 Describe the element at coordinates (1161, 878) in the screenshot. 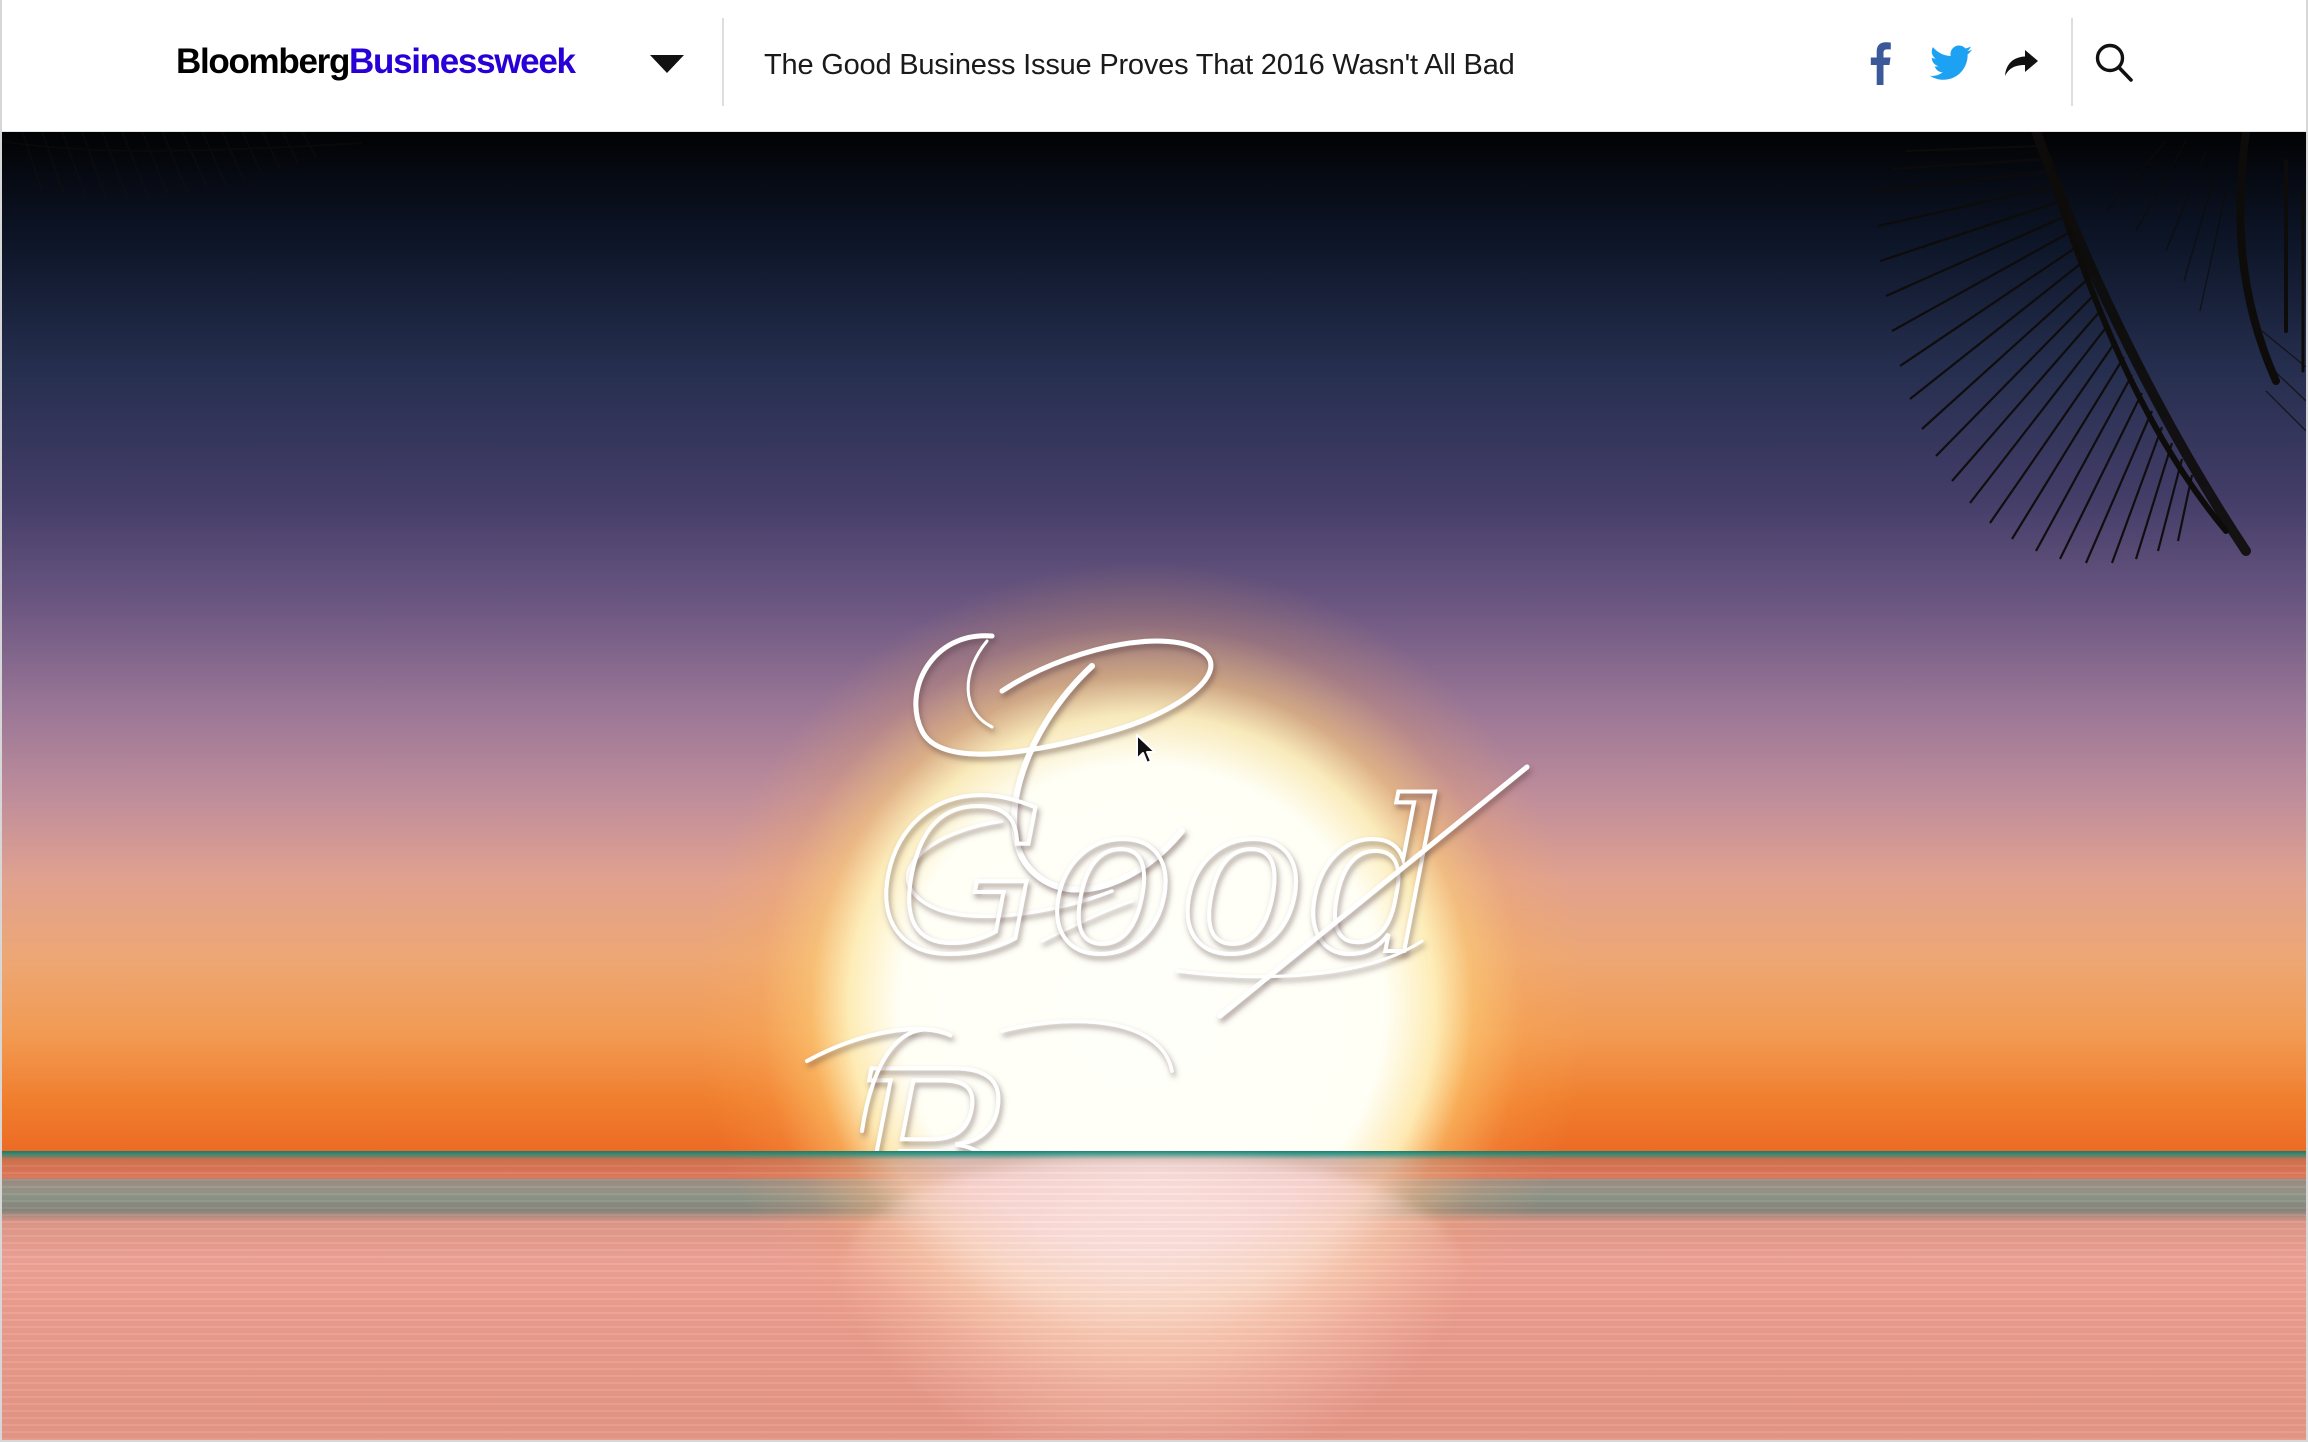

I see `hero-title-word: Good` at that location.